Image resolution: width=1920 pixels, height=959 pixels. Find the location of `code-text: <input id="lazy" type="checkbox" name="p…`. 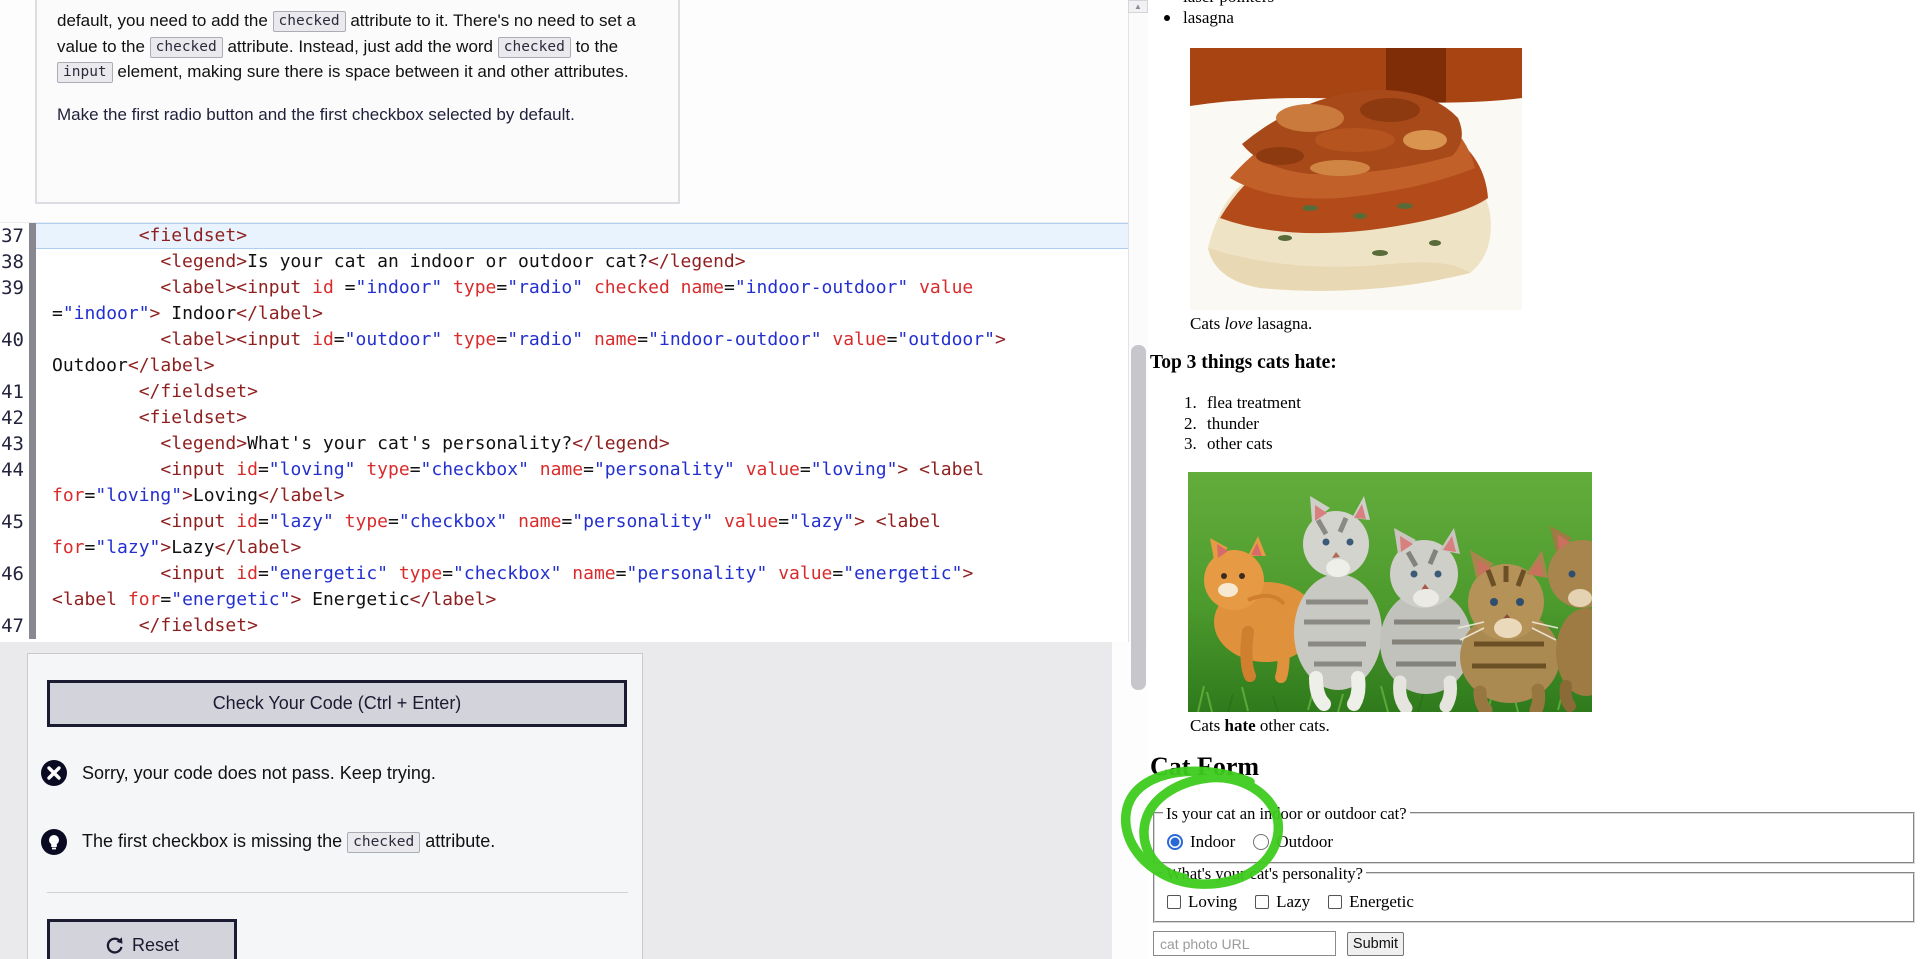

code-text: <input id="lazy" type="checkbox" name="p… is located at coordinates (550, 521).